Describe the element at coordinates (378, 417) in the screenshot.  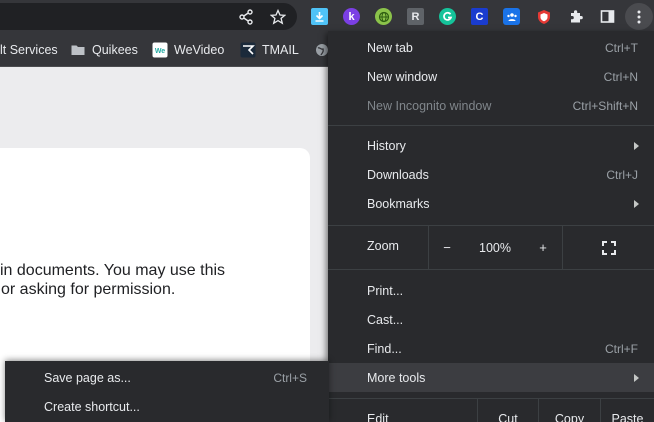
I see `edit-label: Edit` at that location.